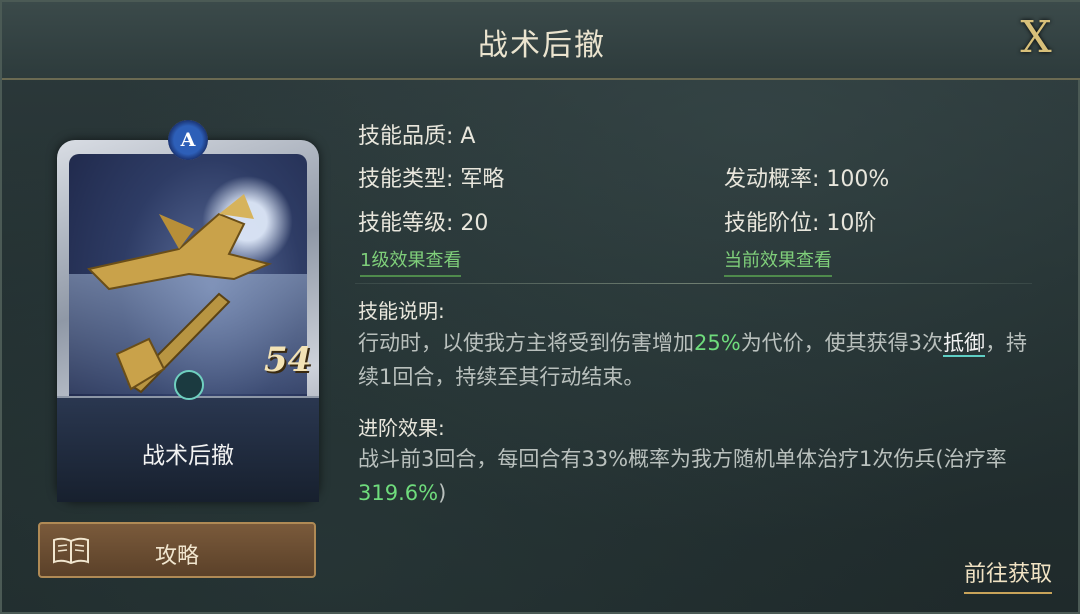 The image size is (1080, 614). I want to click on section-divider, so click(693, 283).